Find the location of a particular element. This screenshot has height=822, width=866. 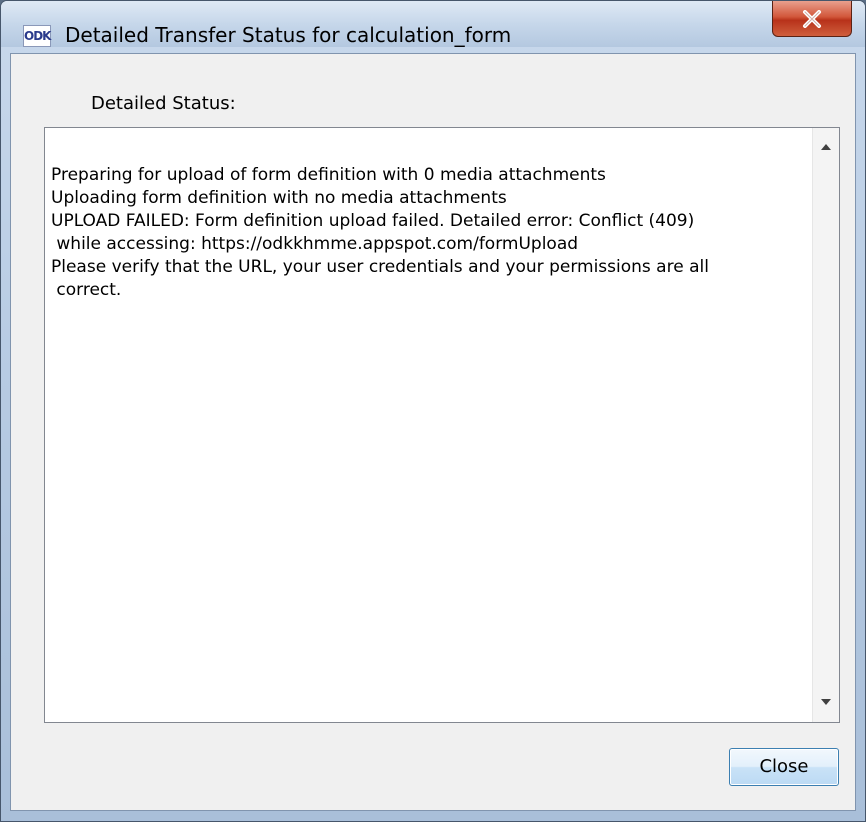

scroll-down-button is located at coordinates (826, 703).